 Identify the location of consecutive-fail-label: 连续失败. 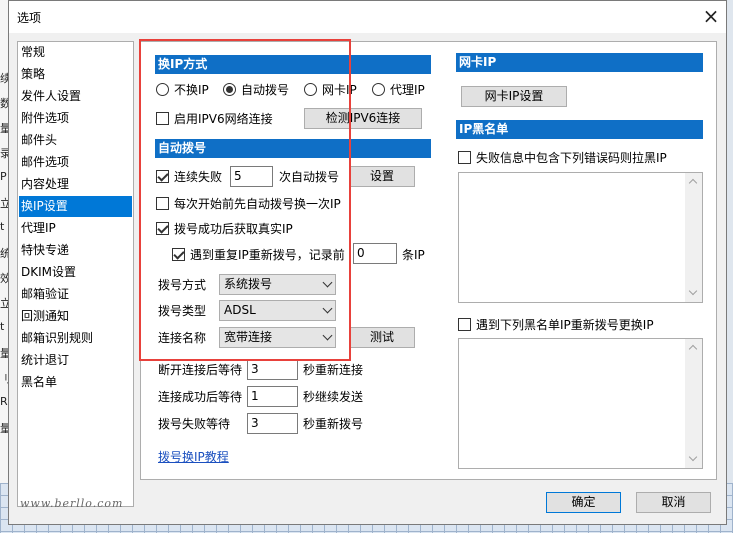
(198, 177).